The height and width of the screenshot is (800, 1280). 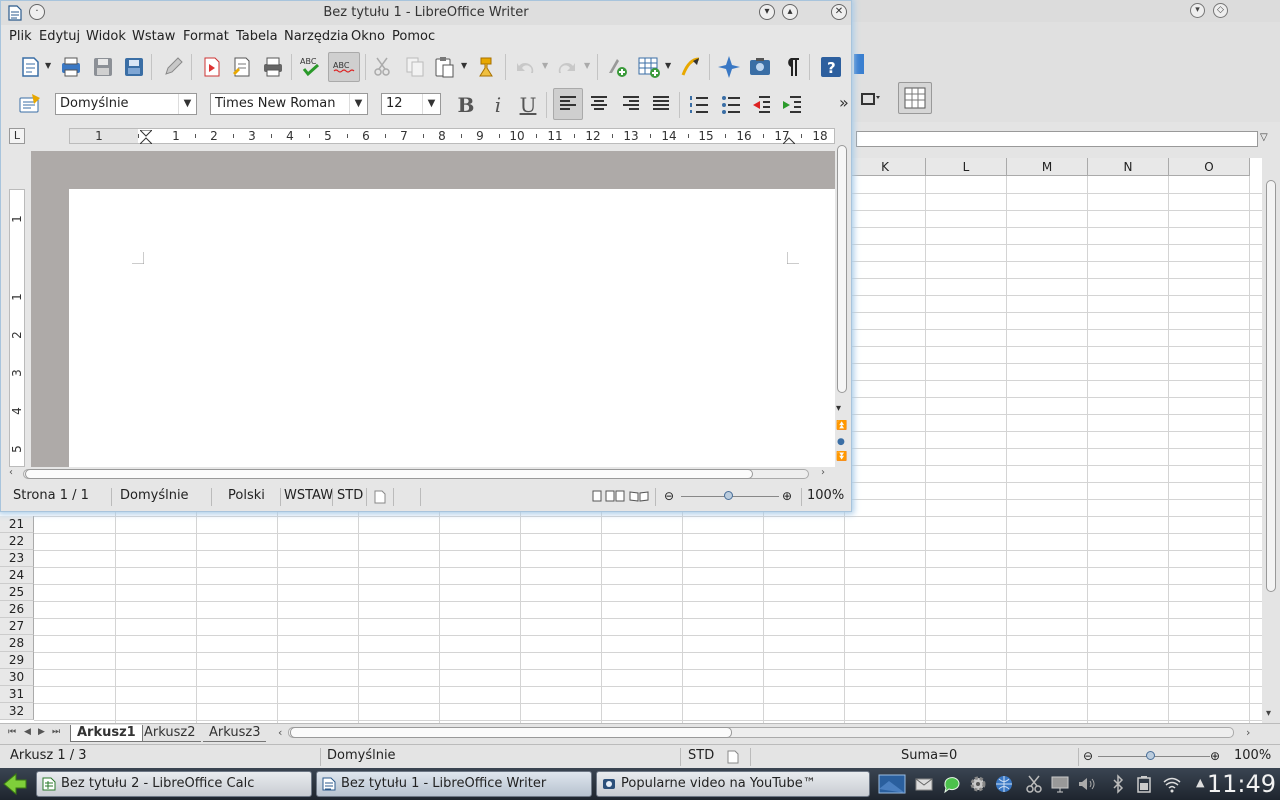 What do you see at coordinates (952, 784) in the screenshot?
I see `chat-icon` at bounding box center [952, 784].